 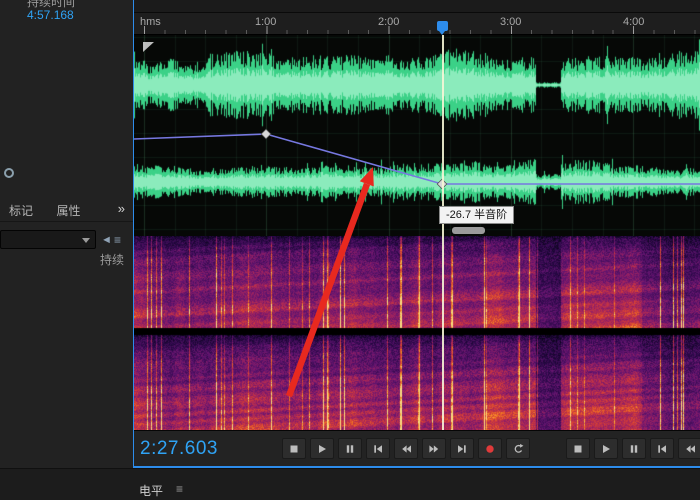 I want to click on panel-tab-bar: 标记 属性 », so click(x=66, y=210).